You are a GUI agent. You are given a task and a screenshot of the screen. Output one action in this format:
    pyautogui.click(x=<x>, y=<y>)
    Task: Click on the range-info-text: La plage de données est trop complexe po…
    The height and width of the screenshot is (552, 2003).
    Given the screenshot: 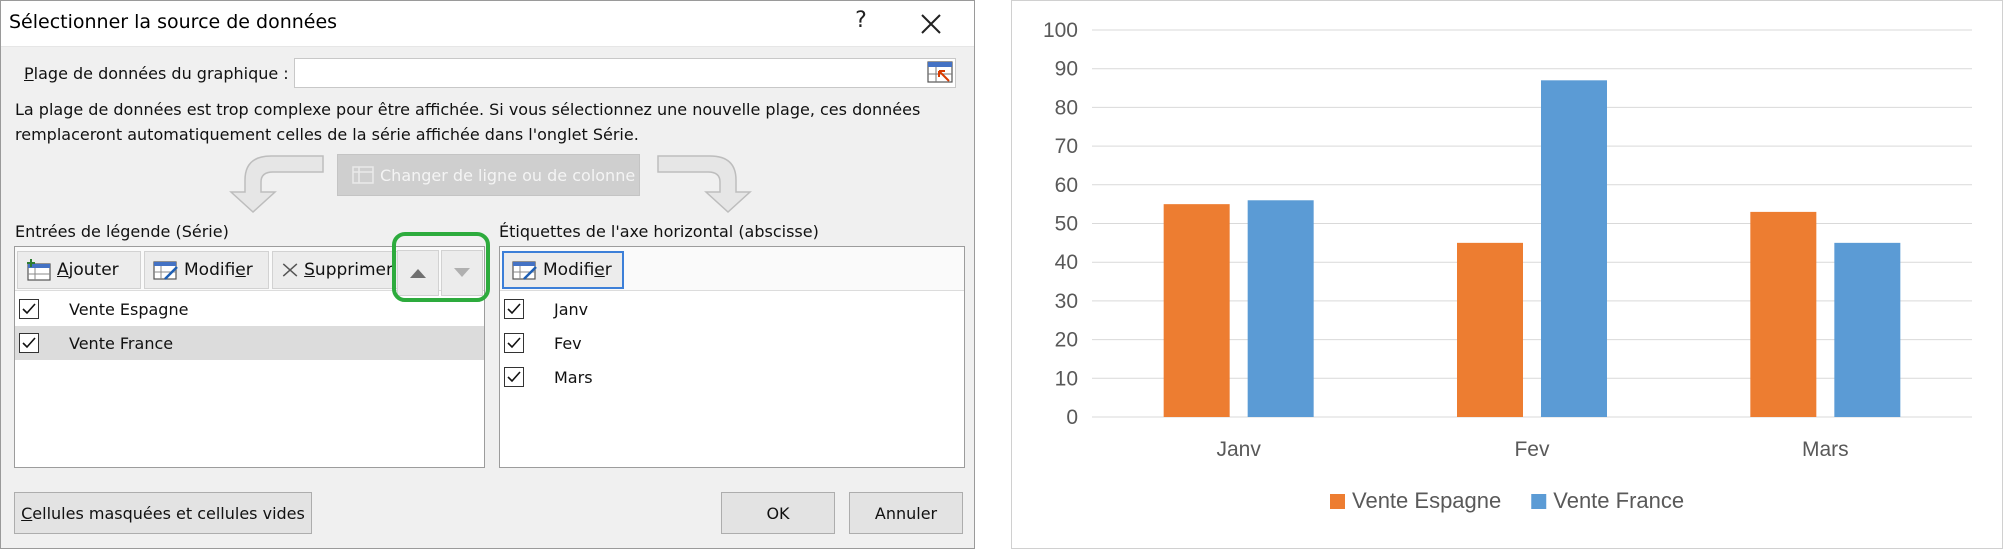 What is the action you would take?
    pyautogui.click(x=468, y=122)
    